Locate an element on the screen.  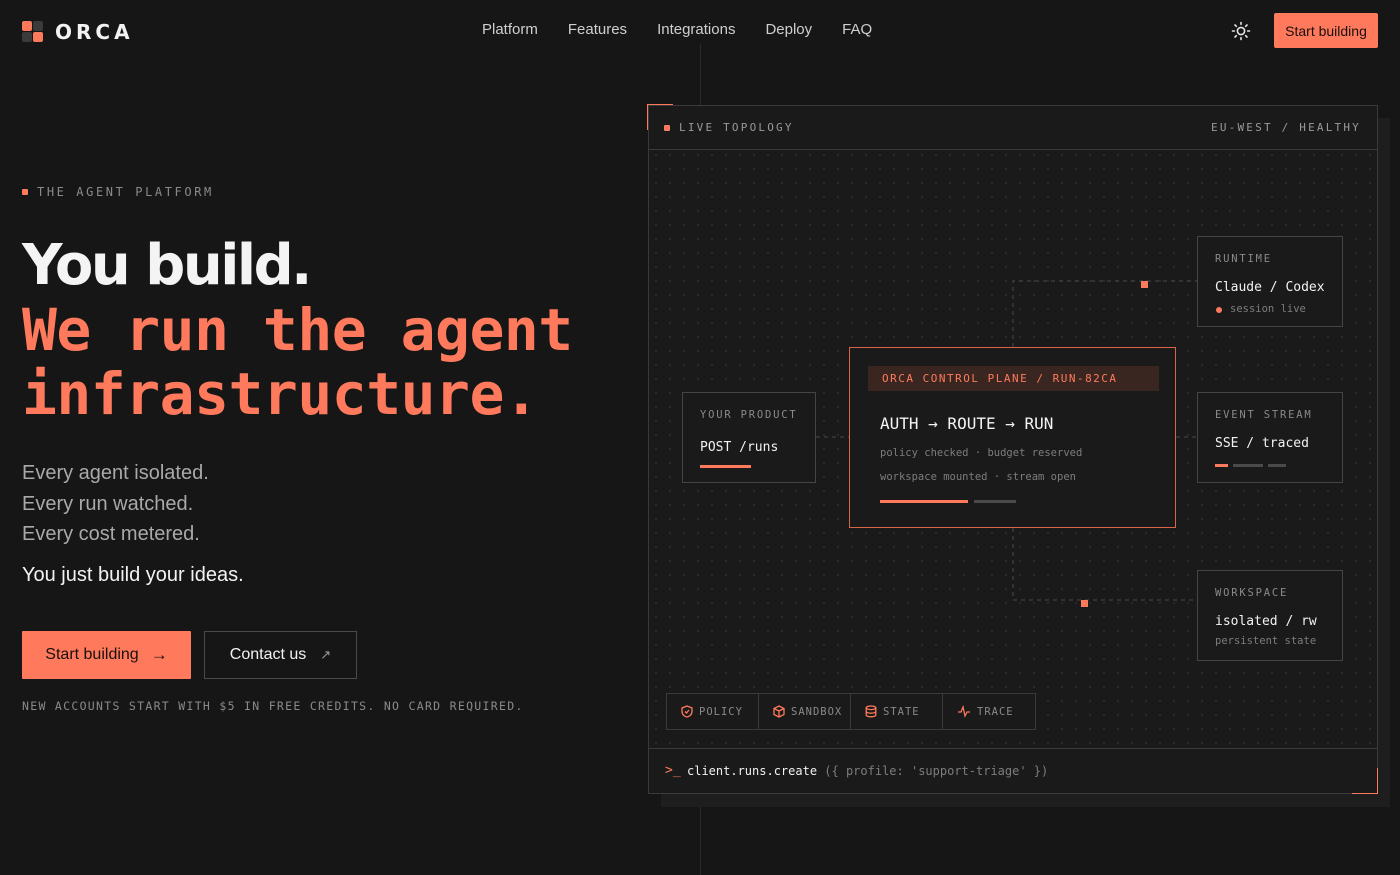
eyebrow-text: THE AGENT PLATFORM is located at coordinates (125, 192).